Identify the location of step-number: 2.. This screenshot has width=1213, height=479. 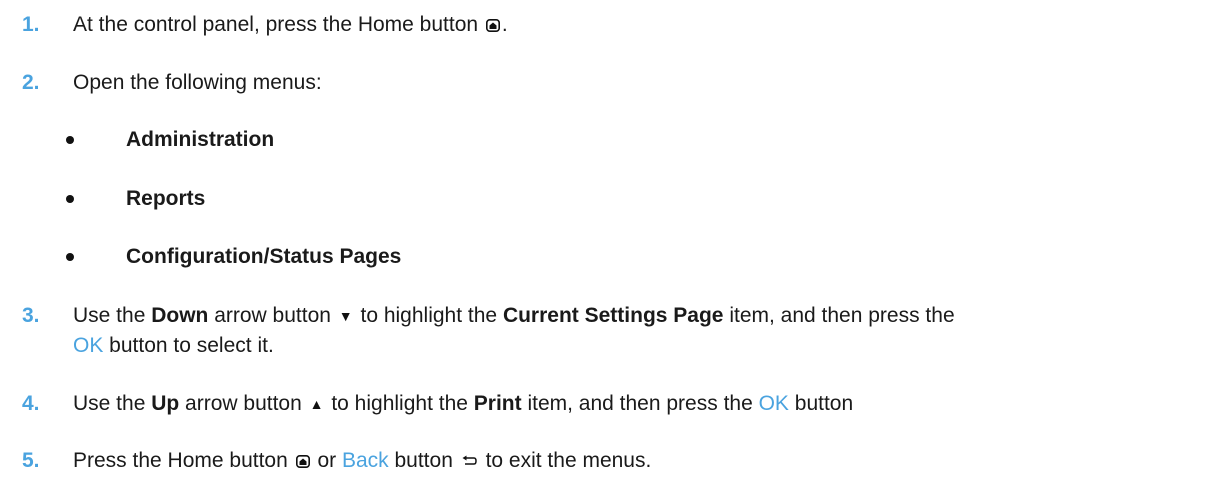
(31, 82).